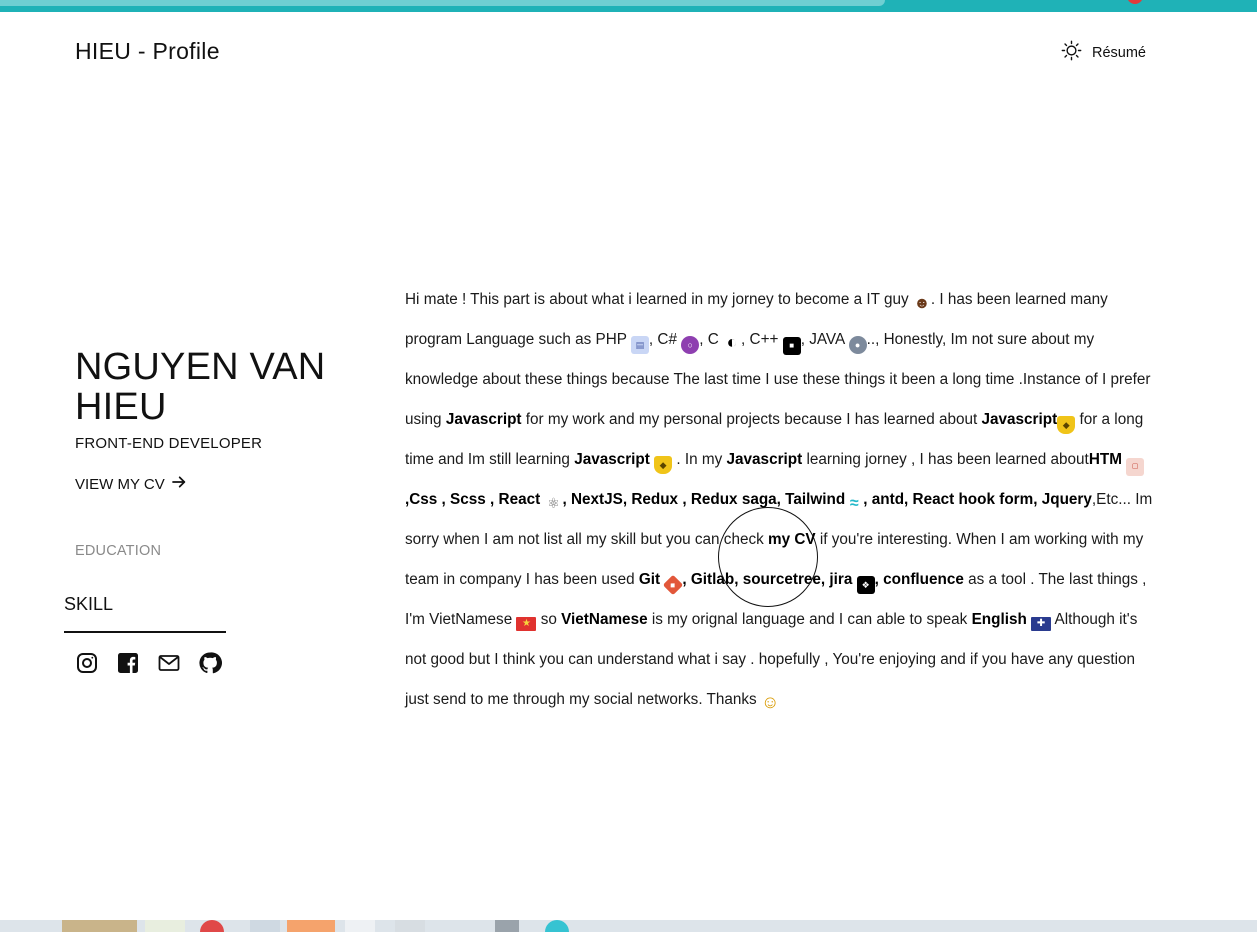 The image size is (1257, 932). What do you see at coordinates (147, 51) in the screenshot?
I see `site-brand: HIEU - Profile` at bounding box center [147, 51].